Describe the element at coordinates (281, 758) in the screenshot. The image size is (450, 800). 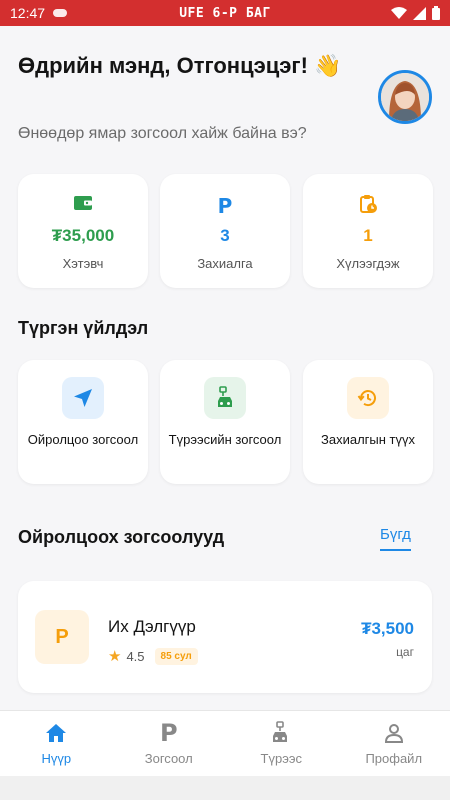
I see `nav-label: Түрээс` at that location.